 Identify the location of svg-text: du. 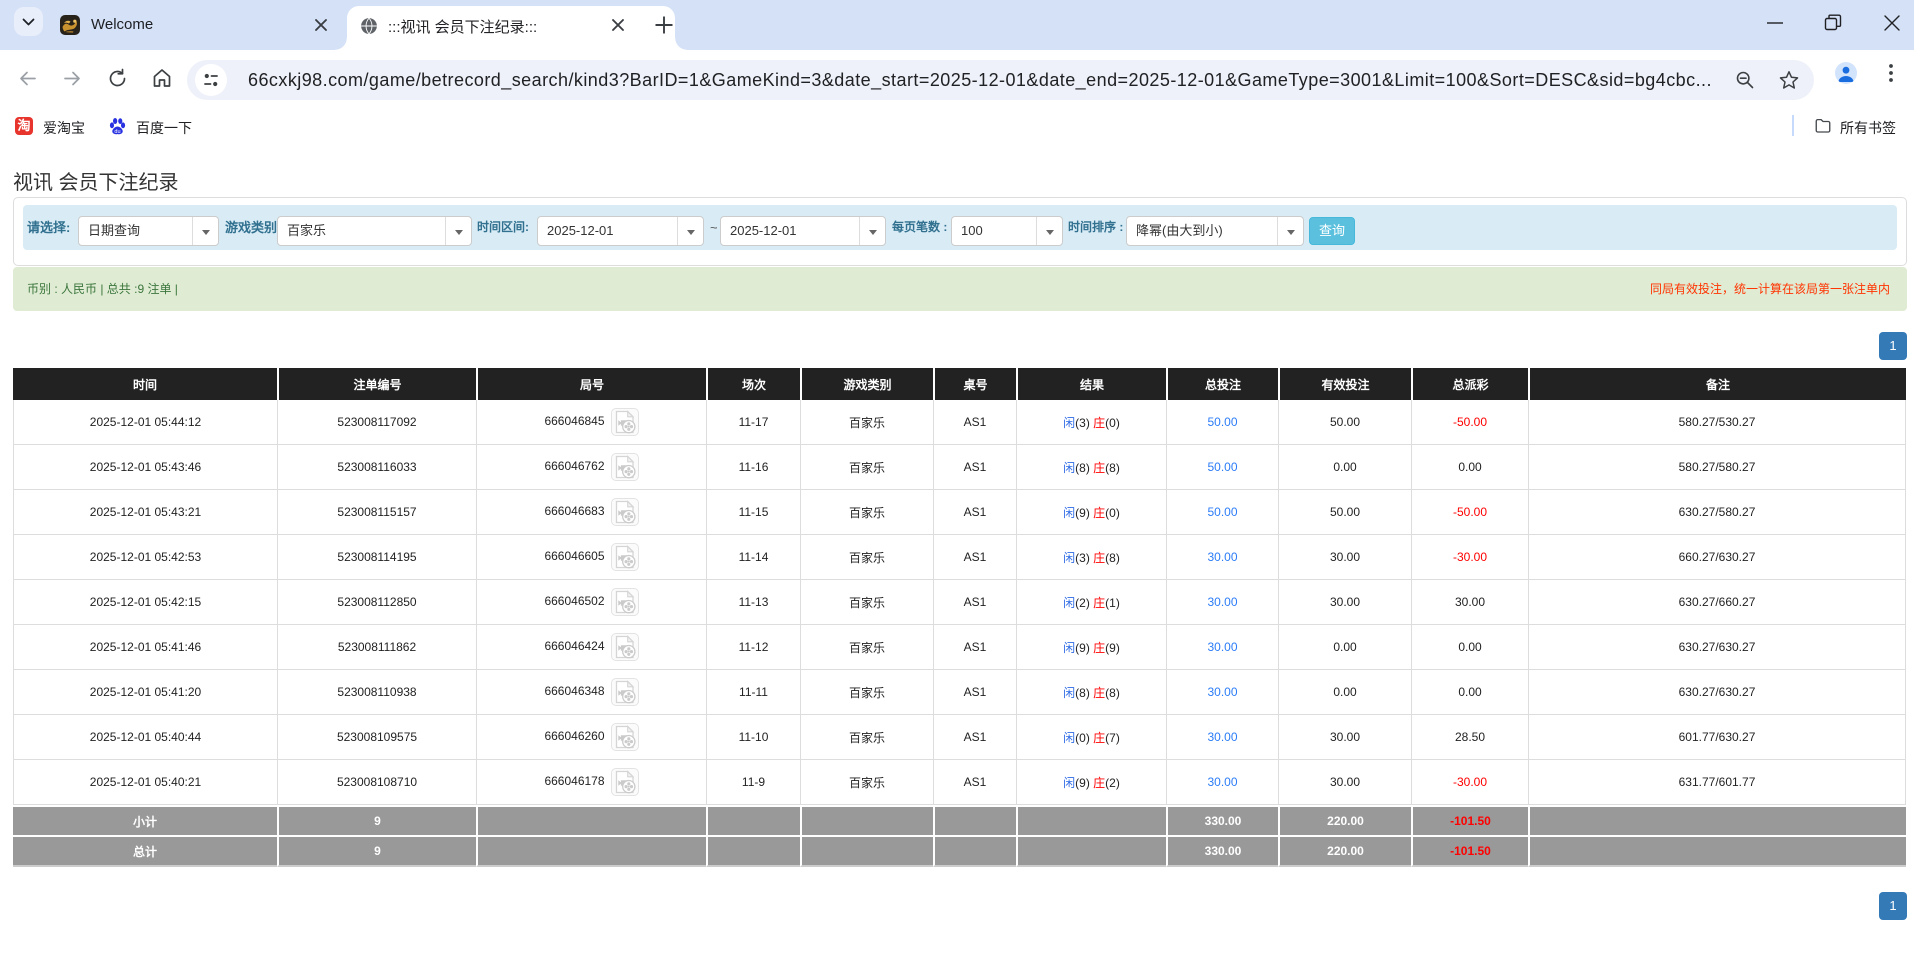
(117, 132).